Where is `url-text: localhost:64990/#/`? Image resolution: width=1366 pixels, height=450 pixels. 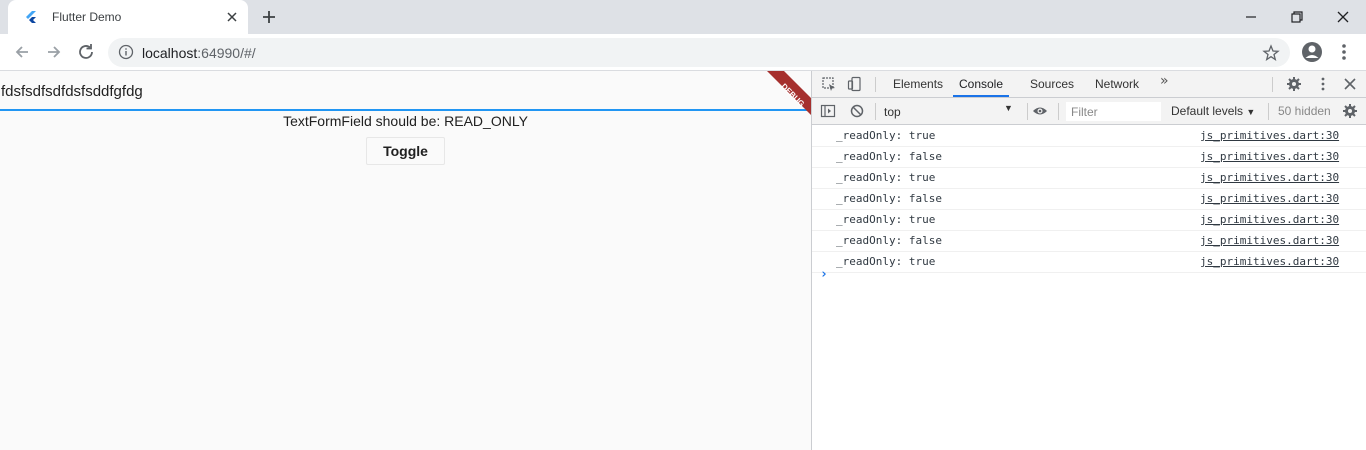 url-text: localhost:64990/#/ is located at coordinates (199, 53).